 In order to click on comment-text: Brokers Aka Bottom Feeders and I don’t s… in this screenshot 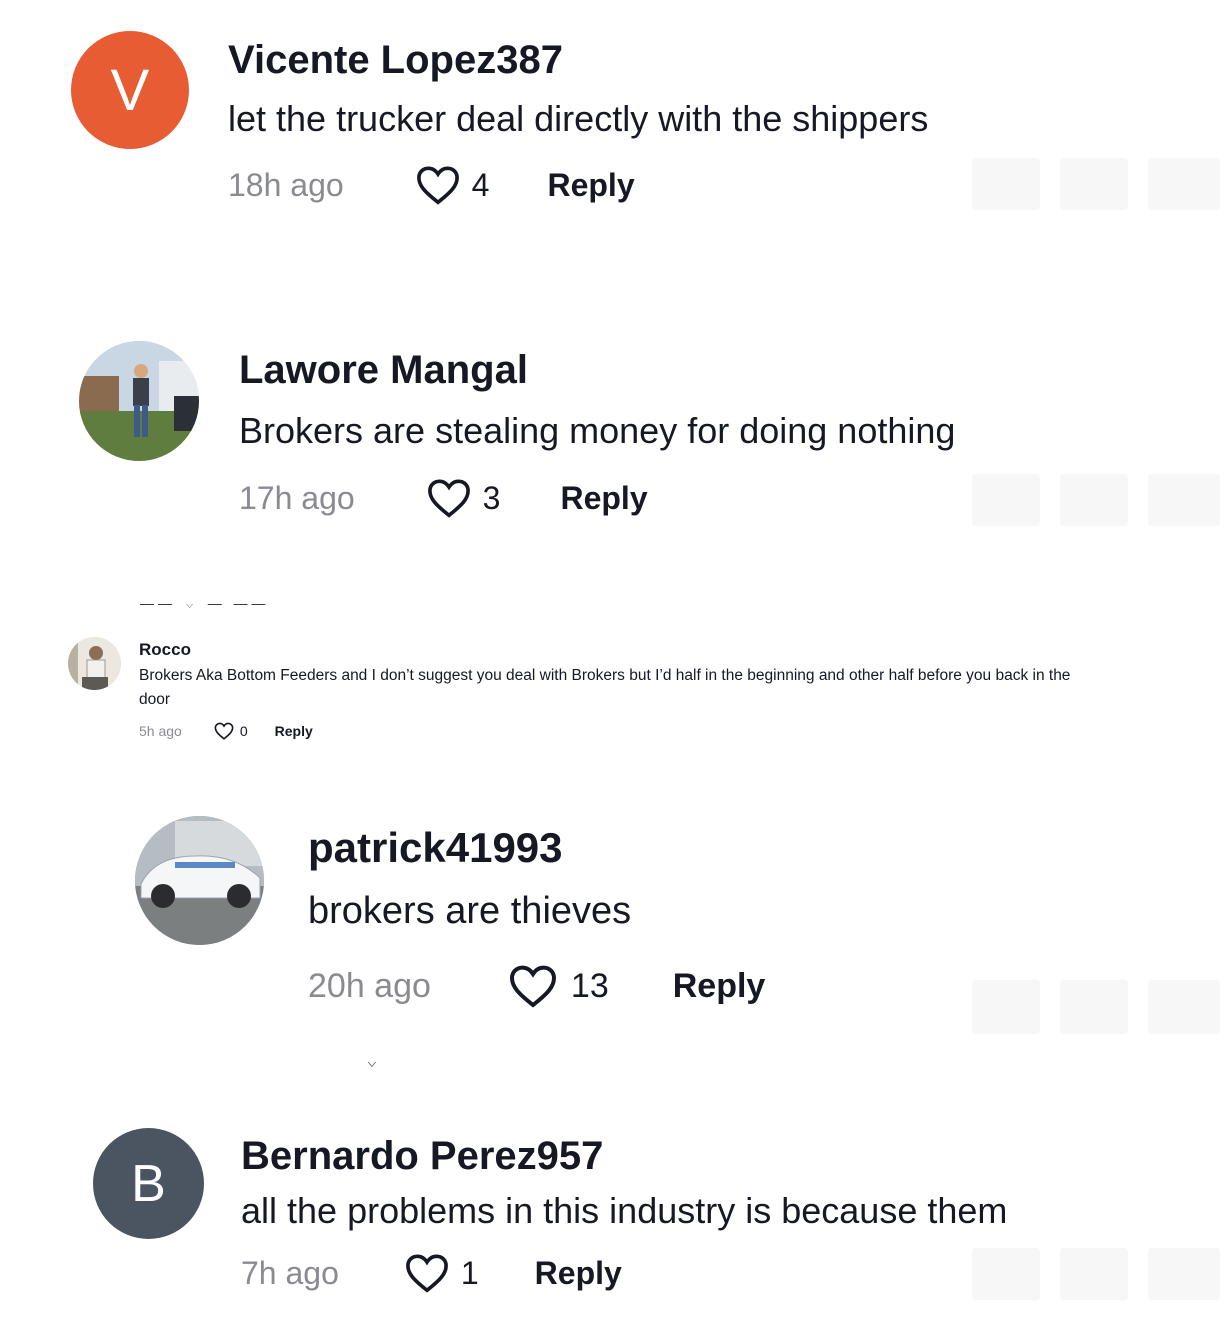, I will do `click(605, 675)`.